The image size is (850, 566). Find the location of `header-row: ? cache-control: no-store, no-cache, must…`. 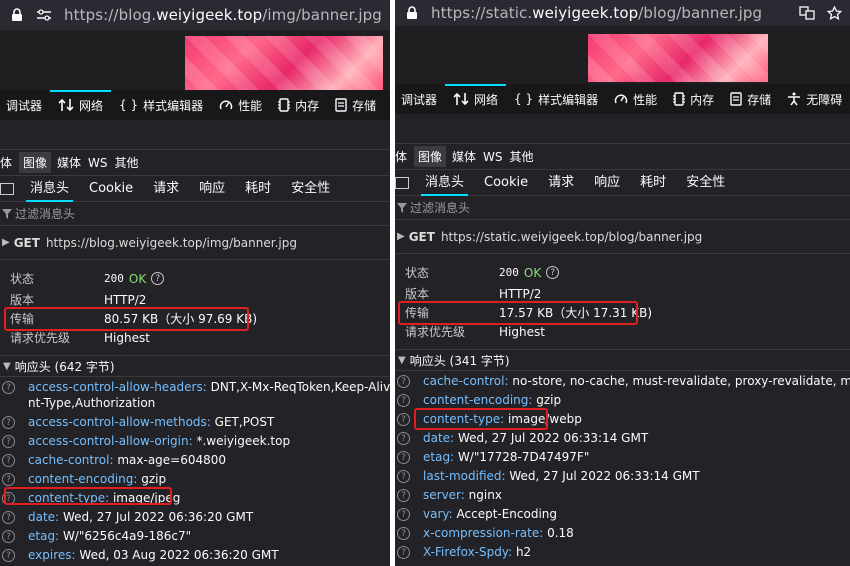

header-row: ? cache-control: no-store, no-cache, must… is located at coordinates (622, 381).